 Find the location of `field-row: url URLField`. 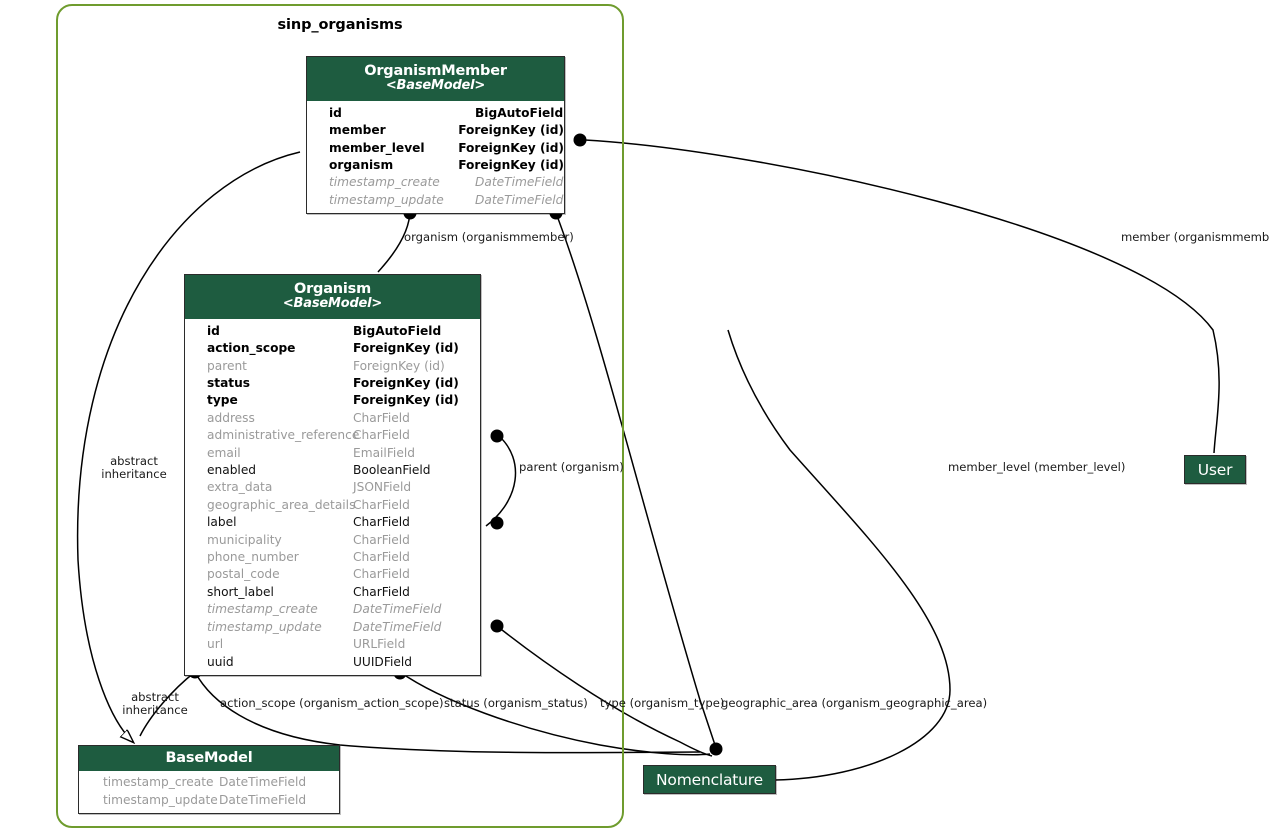

field-row: url URLField is located at coordinates (332, 644).